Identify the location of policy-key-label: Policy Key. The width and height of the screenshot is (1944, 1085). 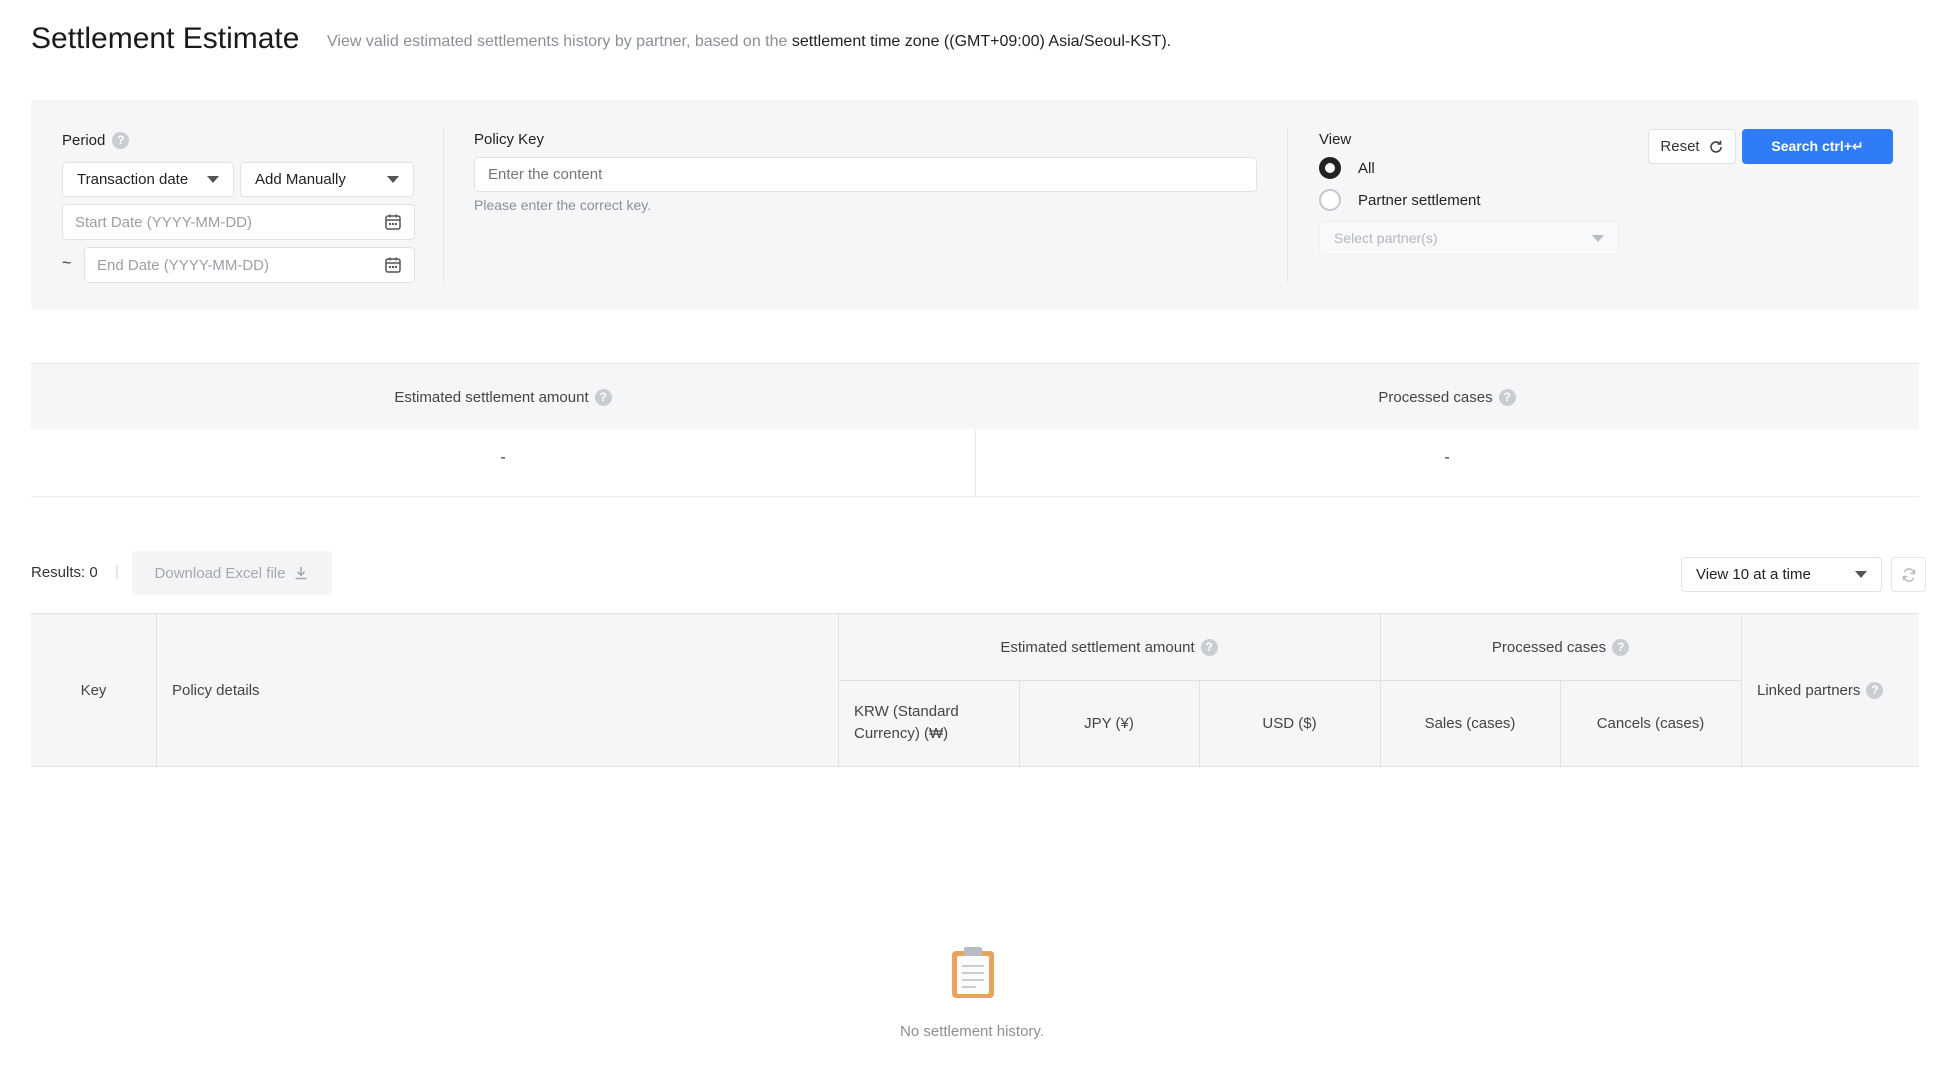
(509, 139).